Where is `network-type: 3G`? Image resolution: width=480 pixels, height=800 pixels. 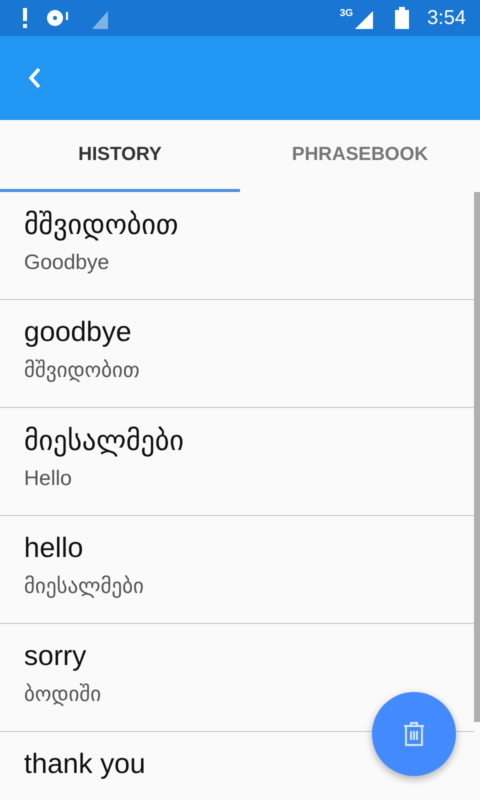 network-type: 3G is located at coordinates (347, 13).